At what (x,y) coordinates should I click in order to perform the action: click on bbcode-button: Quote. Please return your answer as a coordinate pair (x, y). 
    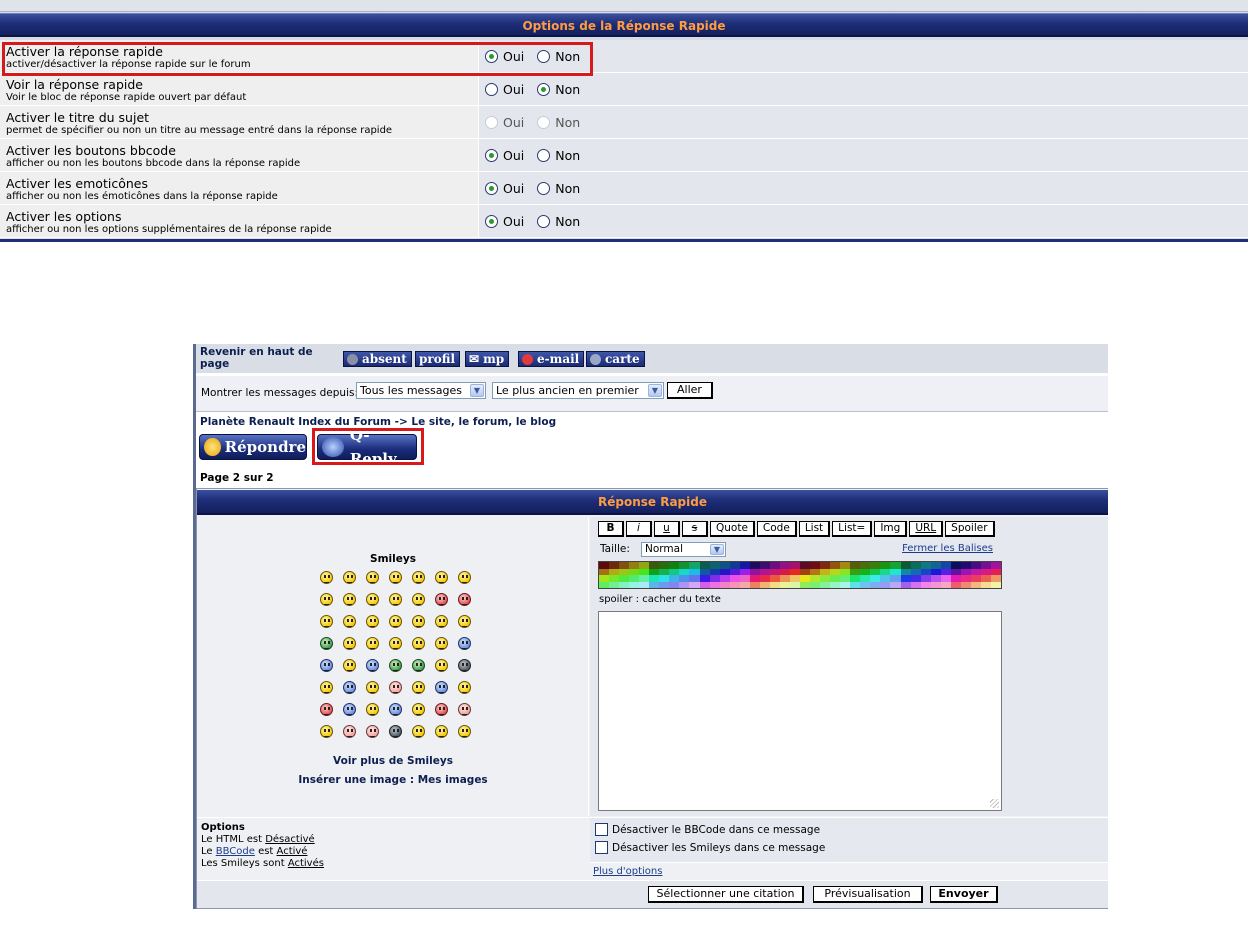
    Looking at the image, I should click on (732, 529).